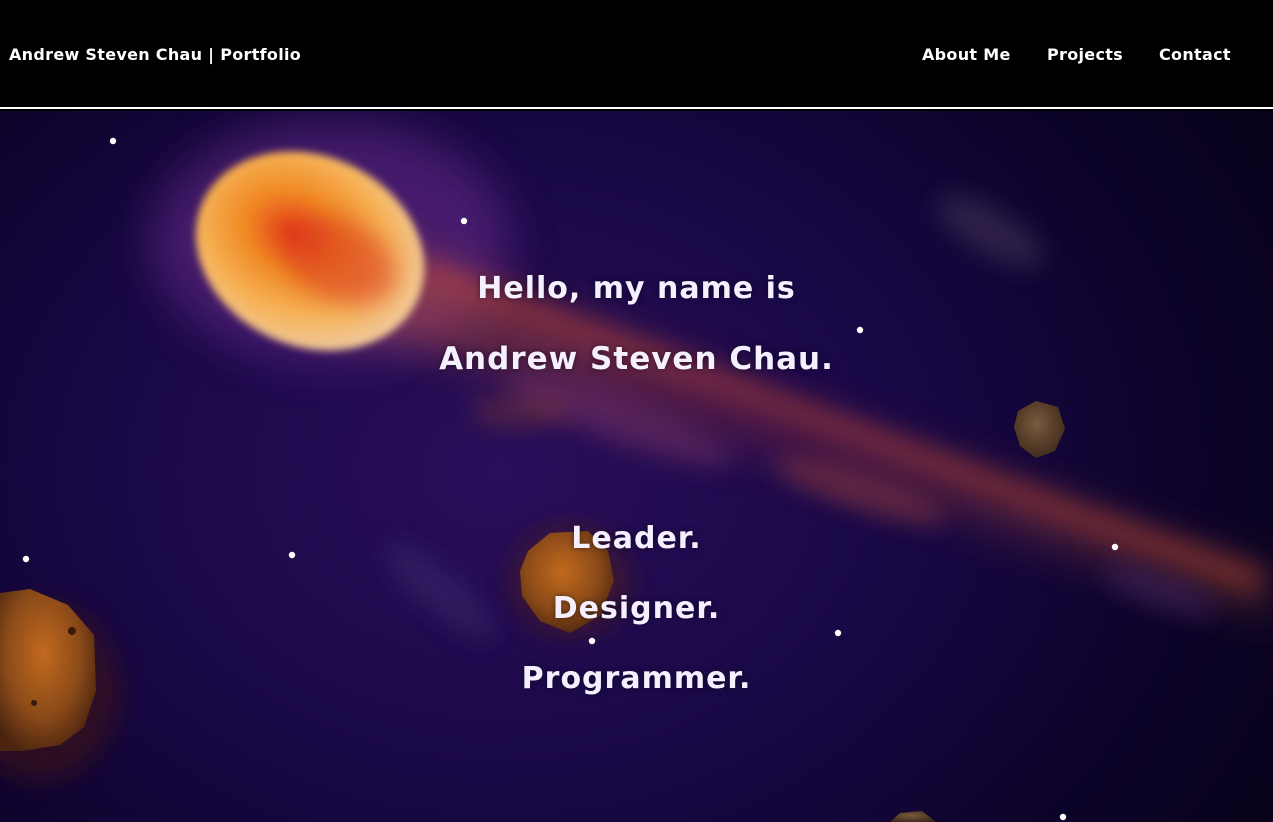  I want to click on nav-contact-link: Contact, so click(1195, 54).